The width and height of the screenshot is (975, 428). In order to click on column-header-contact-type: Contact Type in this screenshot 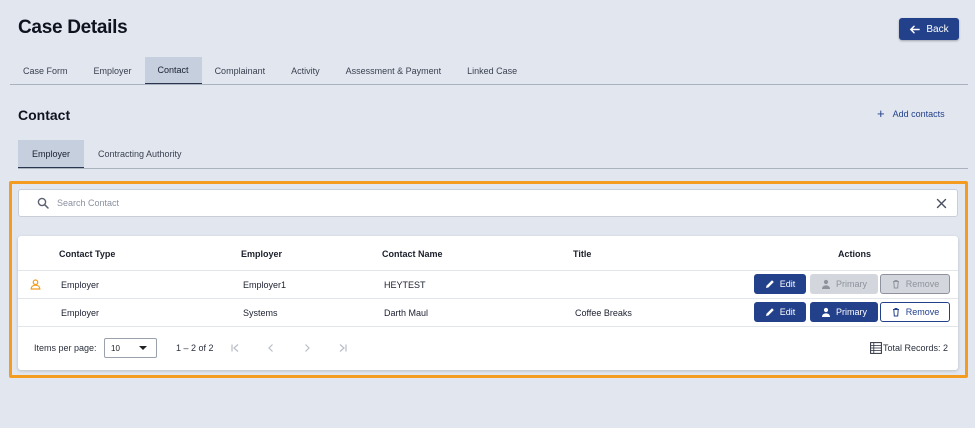, I will do `click(87, 254)`.